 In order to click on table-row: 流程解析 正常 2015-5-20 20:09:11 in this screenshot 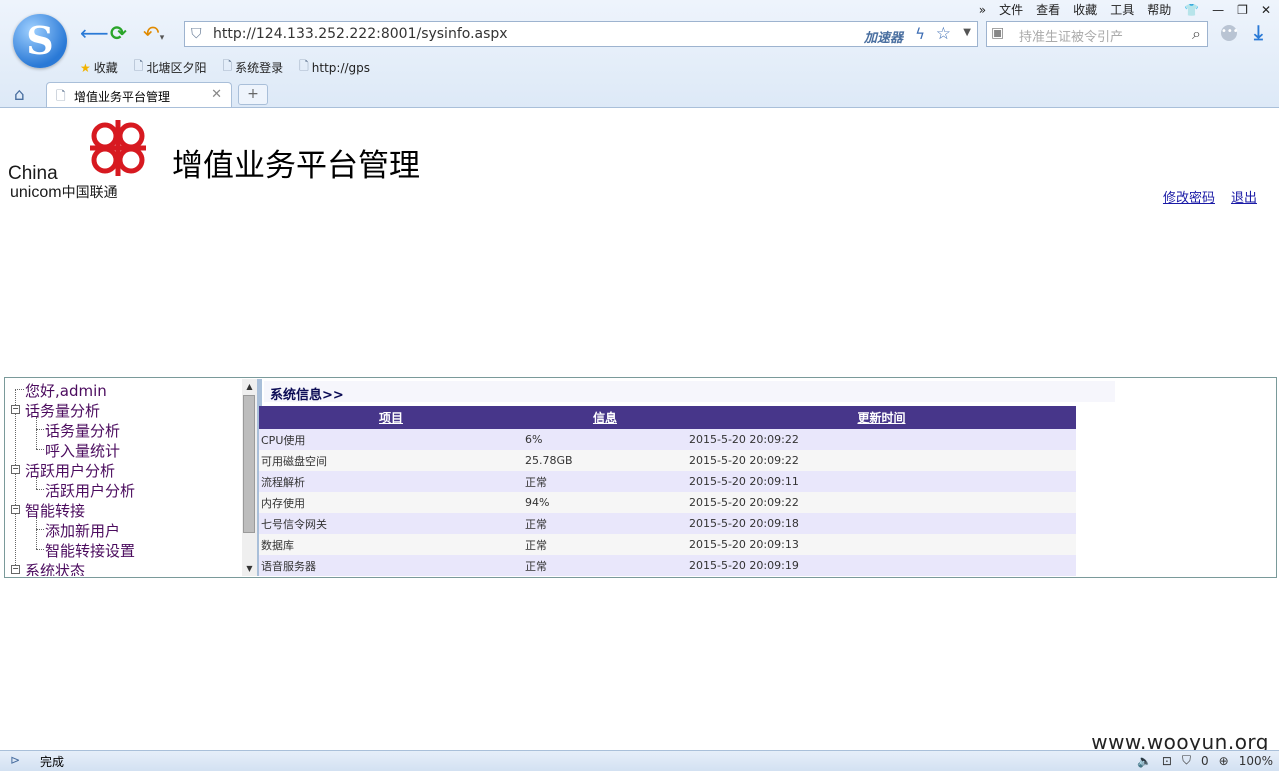, I will do `click(667, 481)`.